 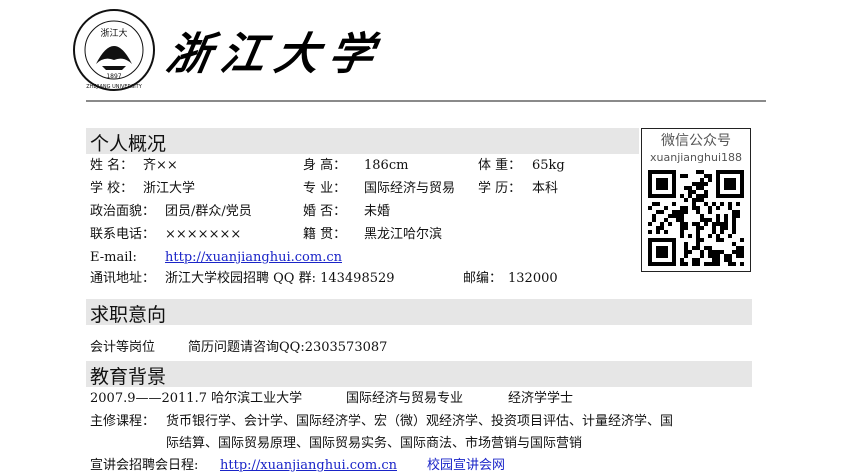 What do you see at coordinates (128, 315) in the screenshot?
I see `section-title-intent: 求职意向` at bounding box center [128, 315].